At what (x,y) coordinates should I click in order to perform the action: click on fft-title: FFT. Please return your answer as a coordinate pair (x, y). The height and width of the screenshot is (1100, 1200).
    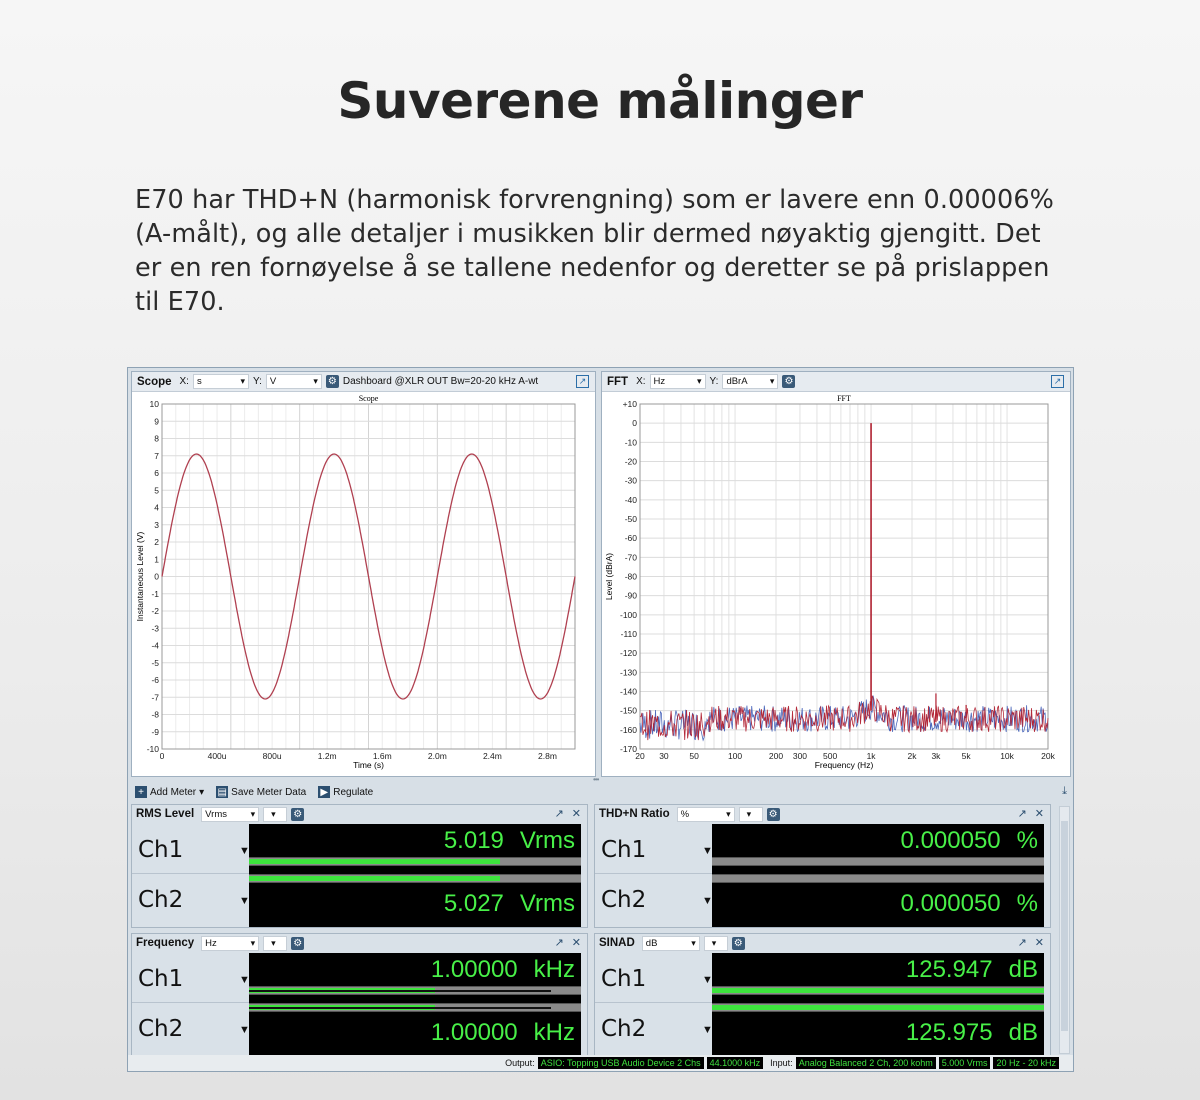
    Looking at the image, I should click on (618, 381).